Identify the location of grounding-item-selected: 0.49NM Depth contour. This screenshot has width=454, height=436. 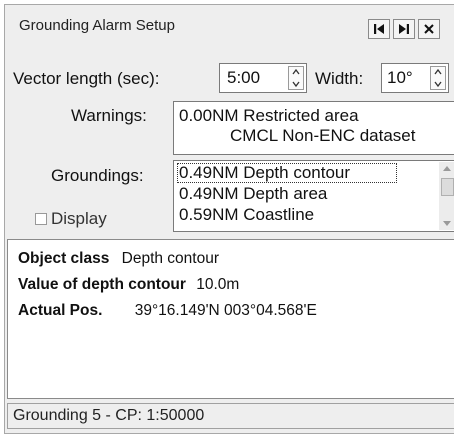
(287, 173).